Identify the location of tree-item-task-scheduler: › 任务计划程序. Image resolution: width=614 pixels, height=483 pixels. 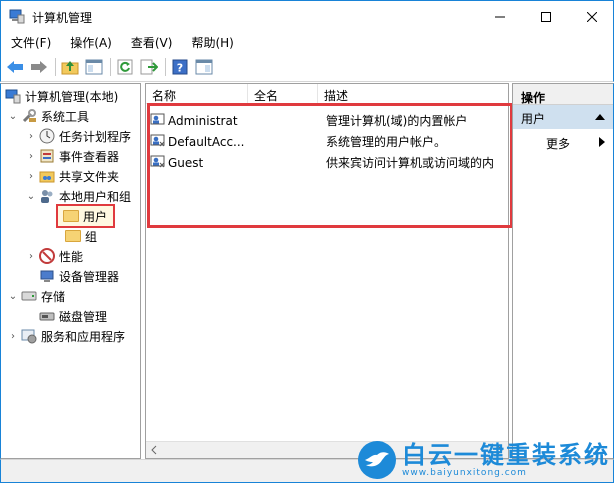
(78, 136).